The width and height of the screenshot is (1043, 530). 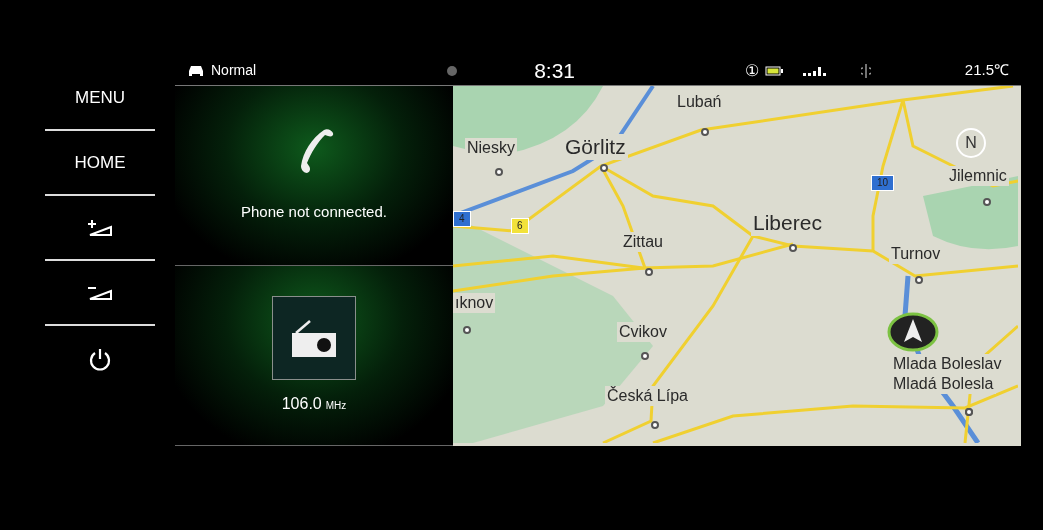 I want to click on map-place-label: Česká Lípa, so click(x=647, y=396).